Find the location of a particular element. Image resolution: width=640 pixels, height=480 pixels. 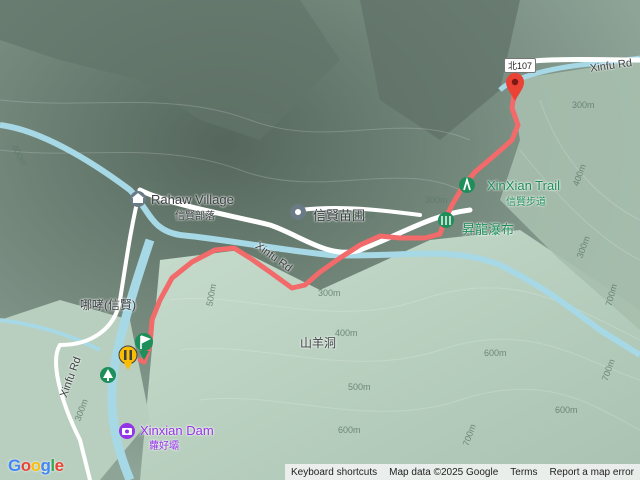

xinxian-dam-zh-label: 蘿好壩 is located at coordinates (164, 446).